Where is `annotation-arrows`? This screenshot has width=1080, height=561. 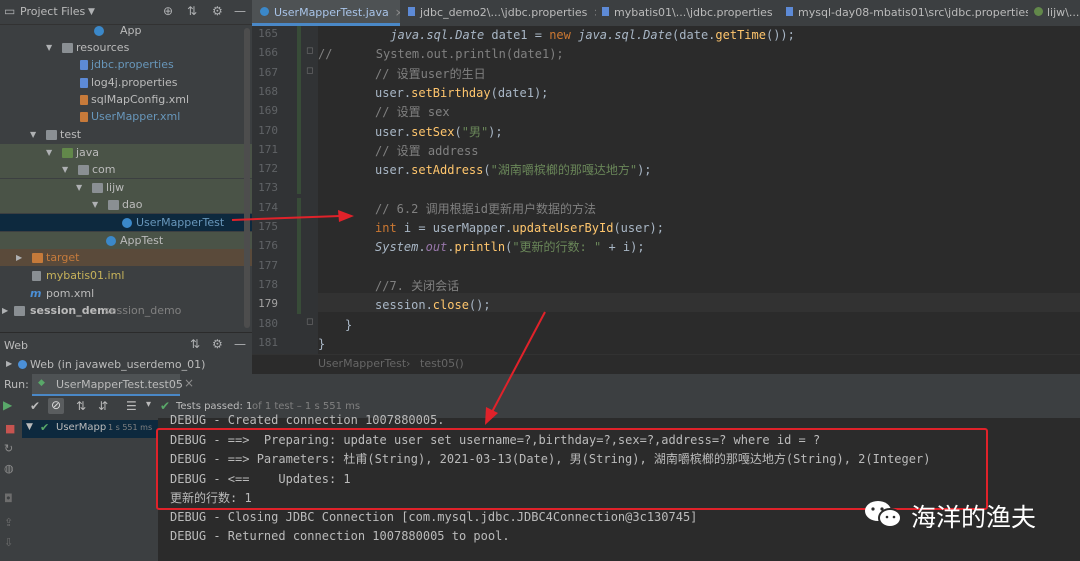 annotation-arrows is located at coordinates (388, 317).